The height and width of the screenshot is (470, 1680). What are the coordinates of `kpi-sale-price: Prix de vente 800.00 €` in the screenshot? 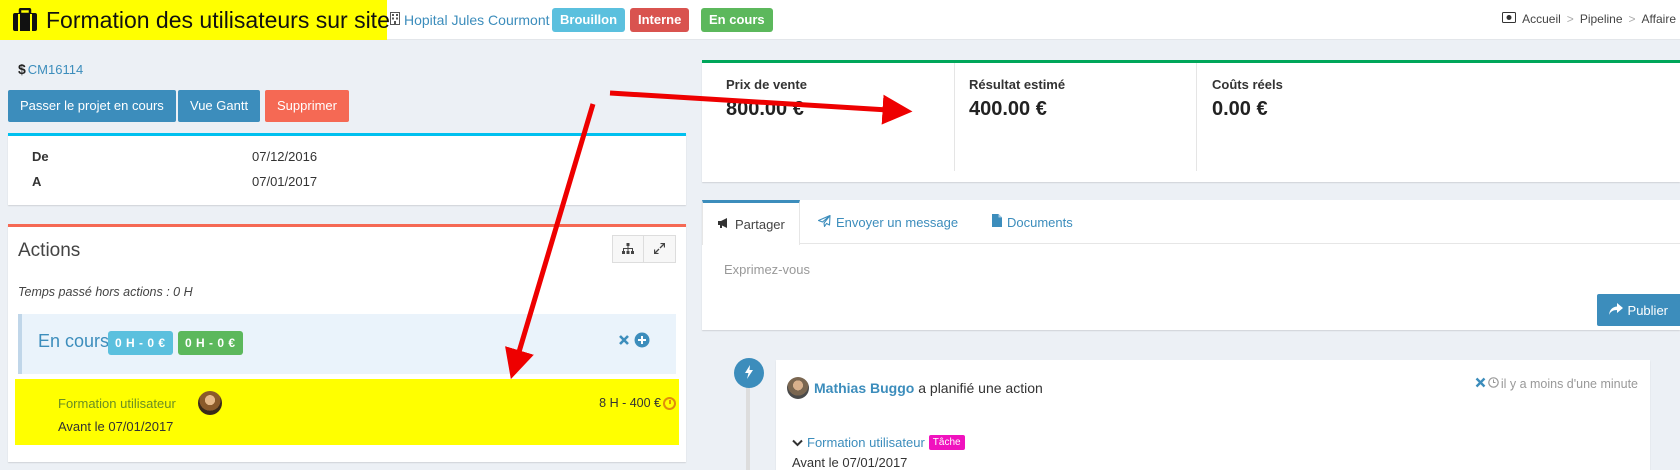 It's located at (766, 99).